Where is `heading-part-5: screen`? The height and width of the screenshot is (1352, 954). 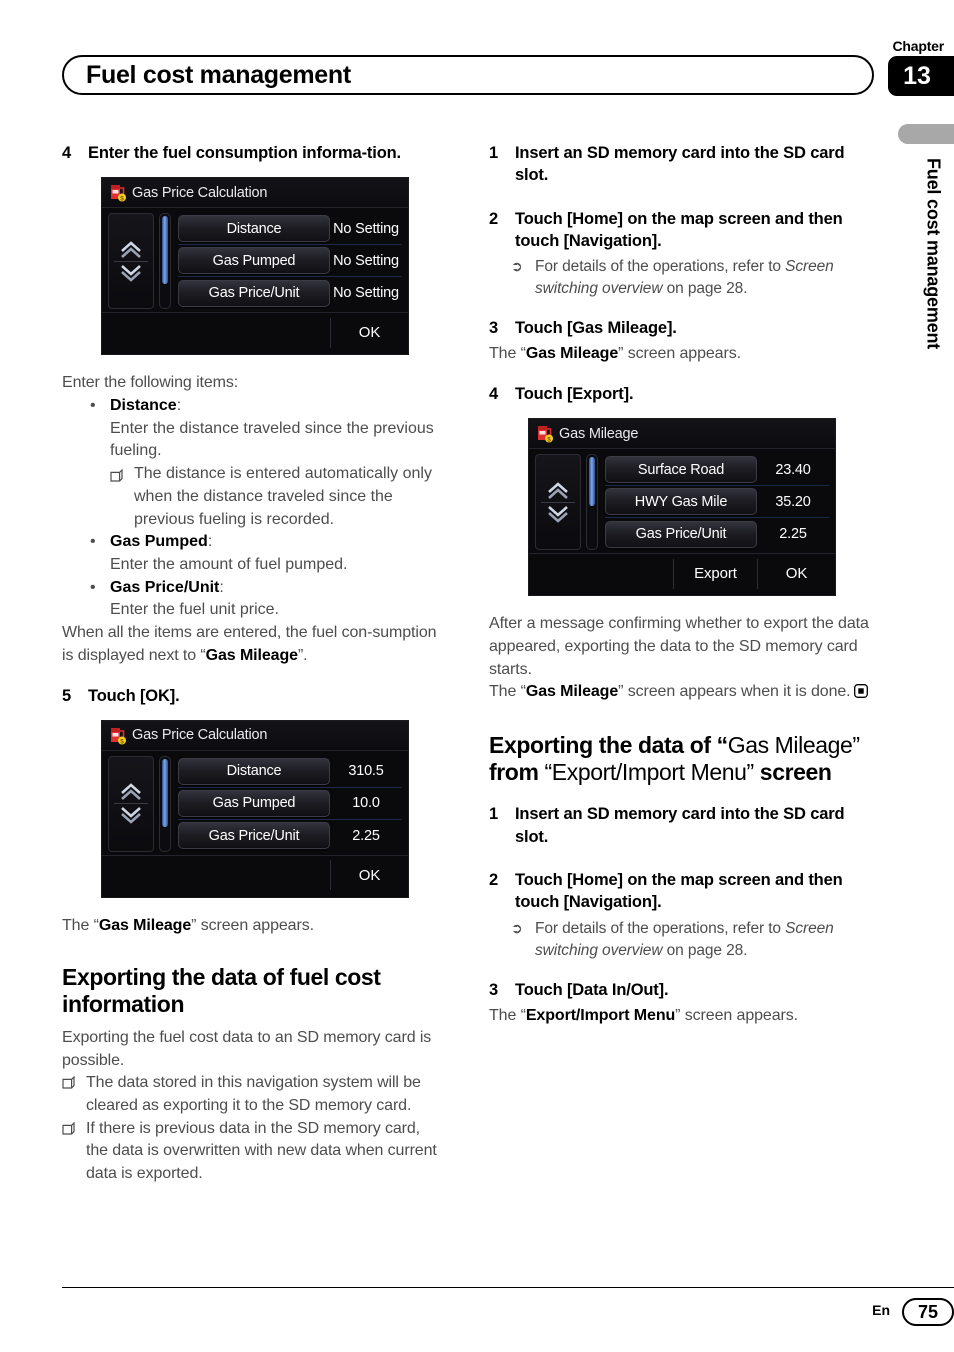 heading-part-5: screen is located at coordinates (795, 772).